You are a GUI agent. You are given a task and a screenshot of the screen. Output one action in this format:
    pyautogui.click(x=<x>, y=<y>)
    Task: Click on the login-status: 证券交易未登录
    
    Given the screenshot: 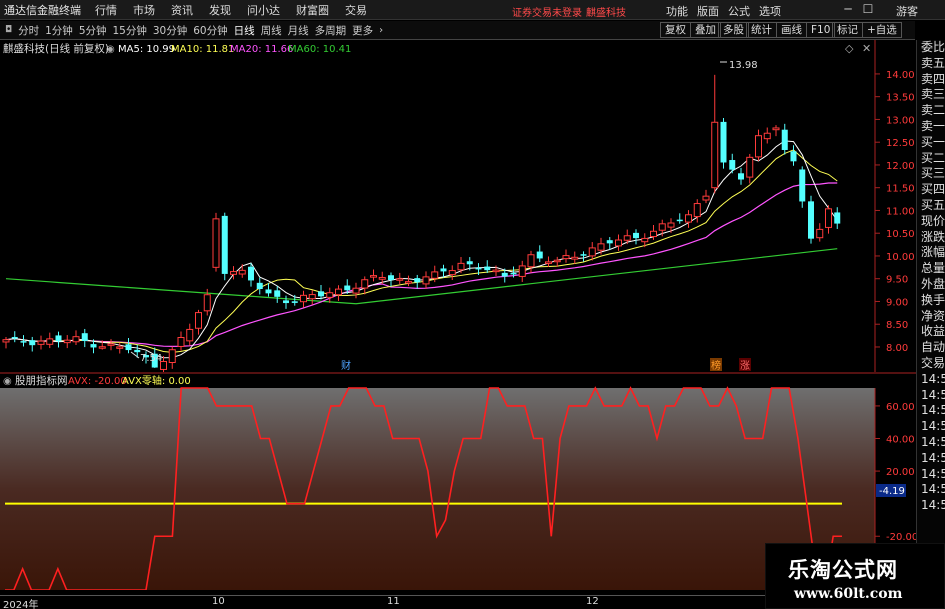 What is the action you would take?
    pyautogui.click(x=547, y=11)
    